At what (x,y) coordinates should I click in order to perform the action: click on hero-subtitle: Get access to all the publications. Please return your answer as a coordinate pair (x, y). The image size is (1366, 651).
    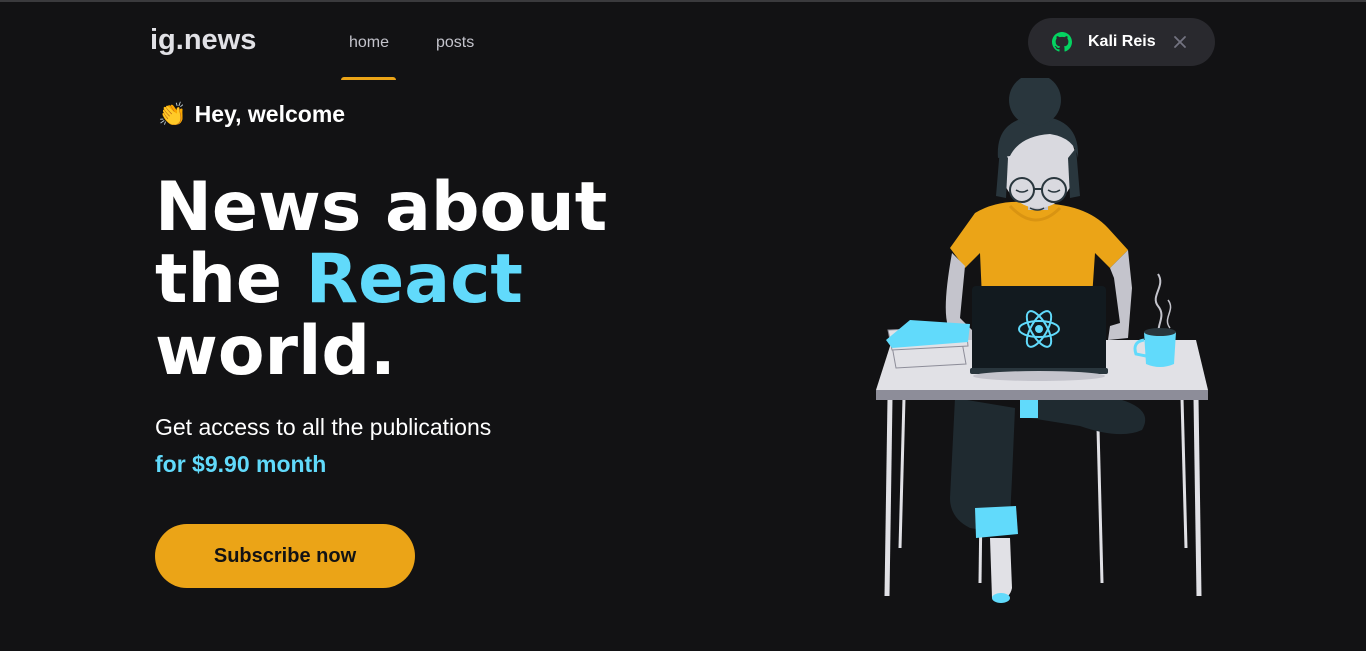
    Looking at the image, I should click on (323, 427).